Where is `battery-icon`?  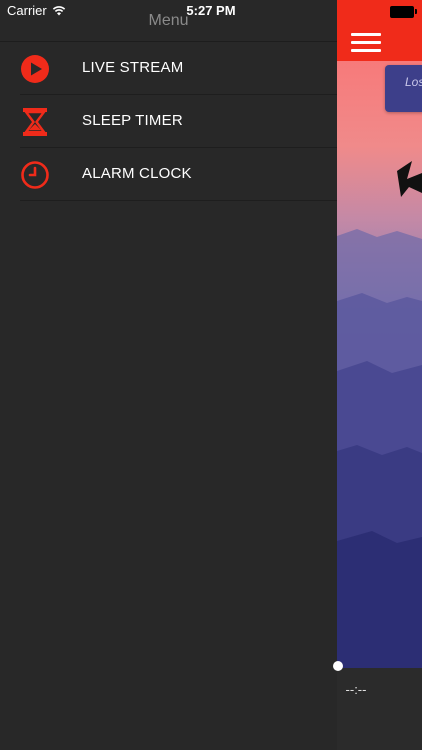
battery-icon is located at coordinates (403, 12).